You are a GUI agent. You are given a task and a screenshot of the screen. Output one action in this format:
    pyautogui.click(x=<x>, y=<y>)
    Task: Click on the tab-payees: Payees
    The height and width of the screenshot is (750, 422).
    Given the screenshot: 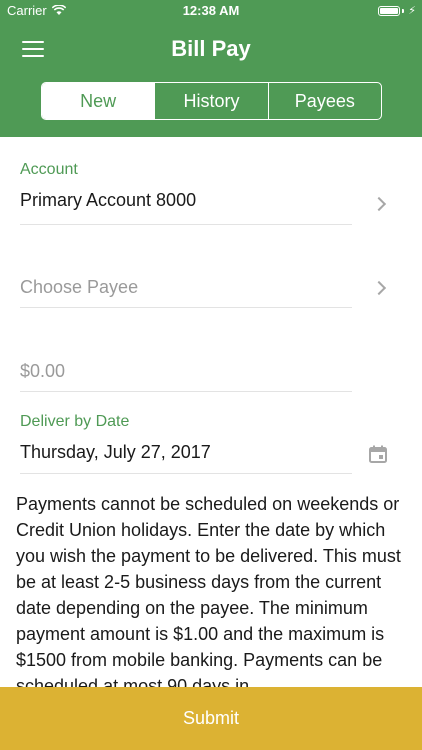 What is the action you would take?
    pyautogui.click(x=324, y=101)
    